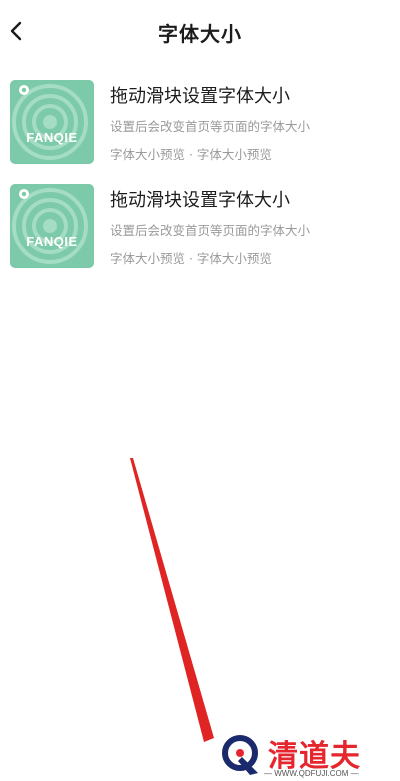 This screenshot has width=400, height=781. I want to click on q-logo-icon, so click(240, 755).